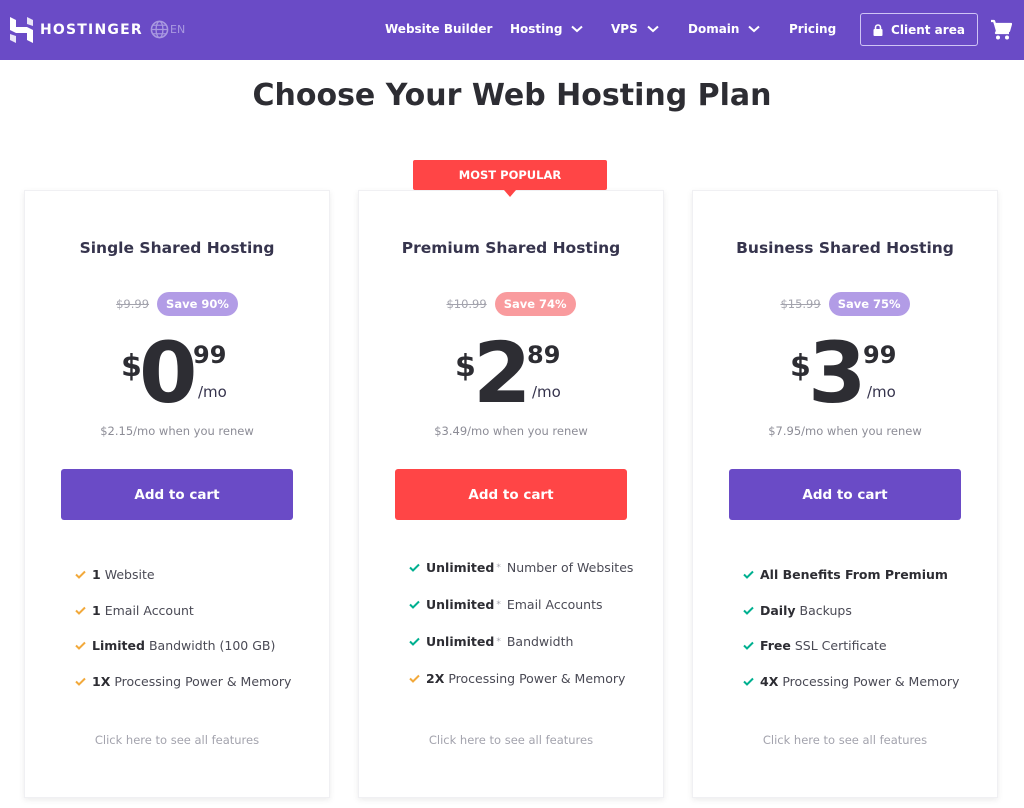  Describe the element at coordinates (928, 29) in the screenshot. I see `client-area-label: Client area` at that location.